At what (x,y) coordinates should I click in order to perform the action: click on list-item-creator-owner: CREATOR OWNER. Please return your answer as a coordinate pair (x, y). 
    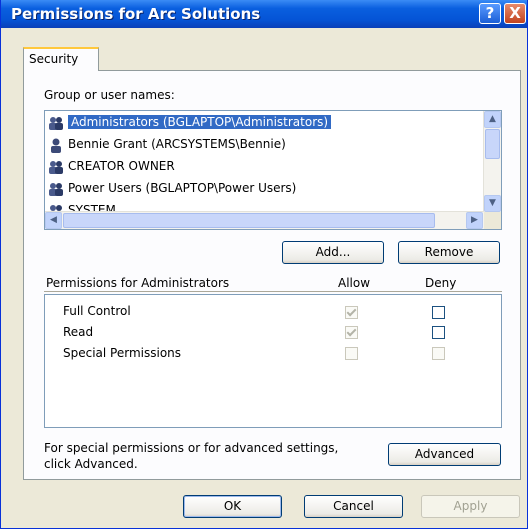
    Looking at the image, I should click on (263, 166).